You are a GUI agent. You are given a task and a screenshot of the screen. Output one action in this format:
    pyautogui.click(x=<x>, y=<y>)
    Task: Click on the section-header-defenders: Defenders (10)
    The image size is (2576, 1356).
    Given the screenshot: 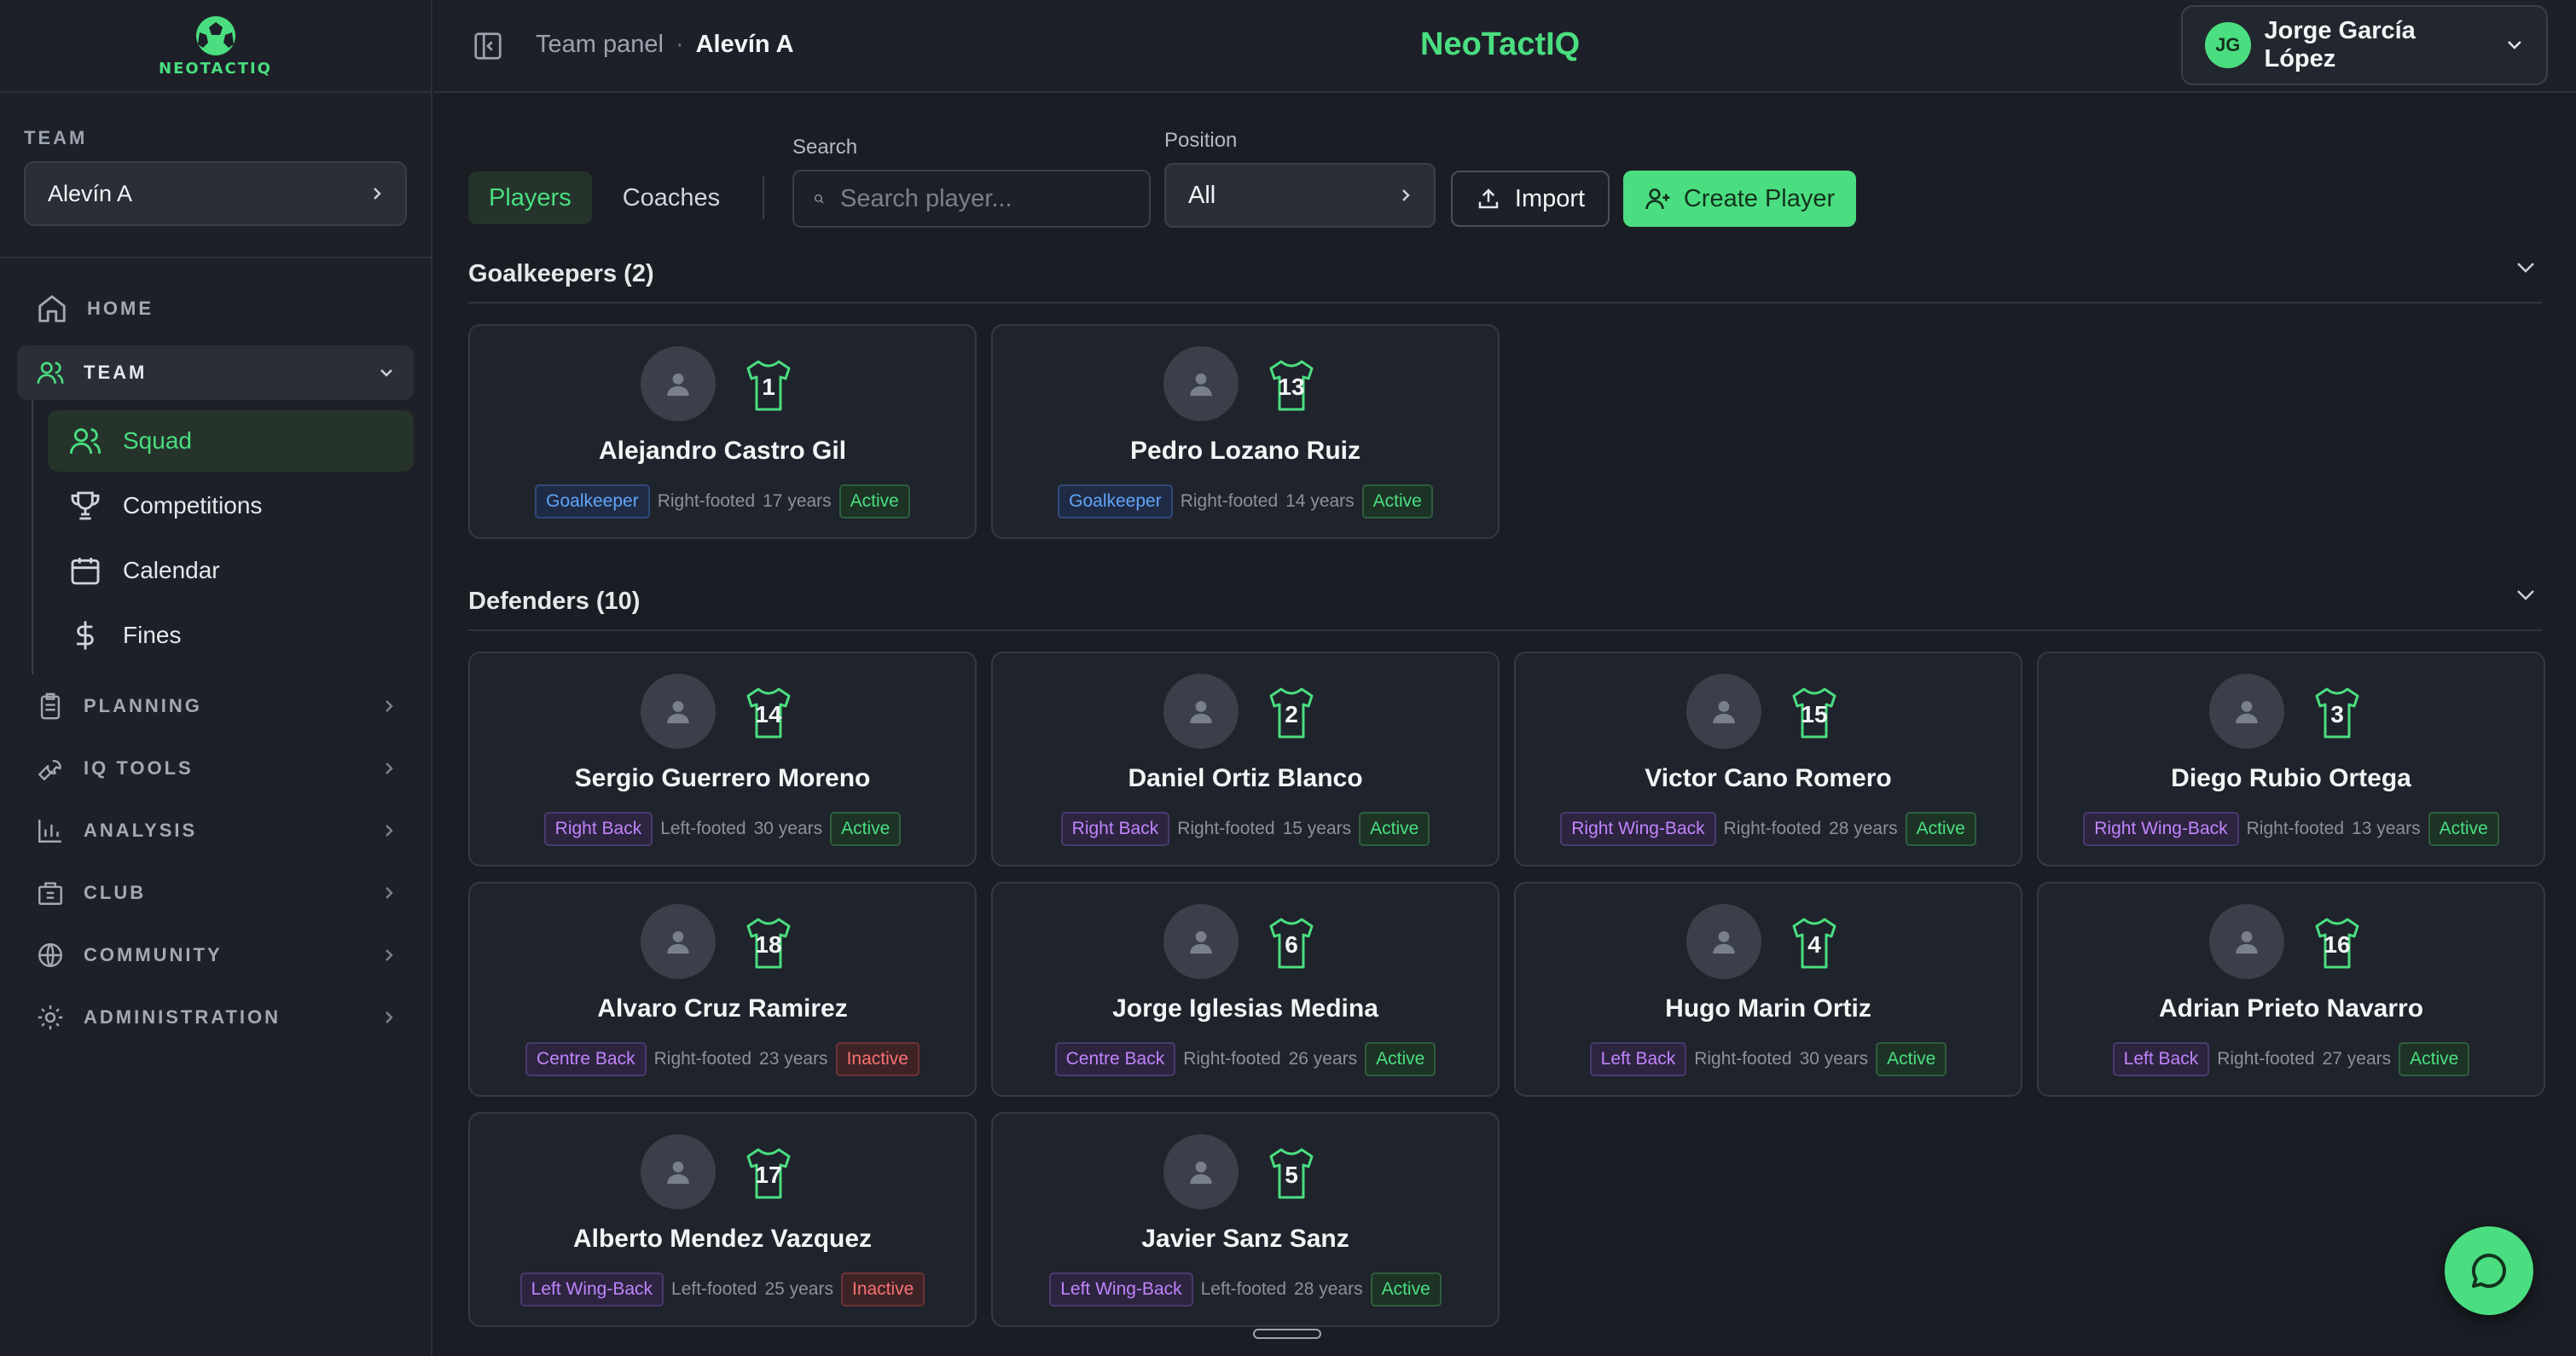 What is the action you would take?
    pyautogui.click(x=1505, y=605)
    